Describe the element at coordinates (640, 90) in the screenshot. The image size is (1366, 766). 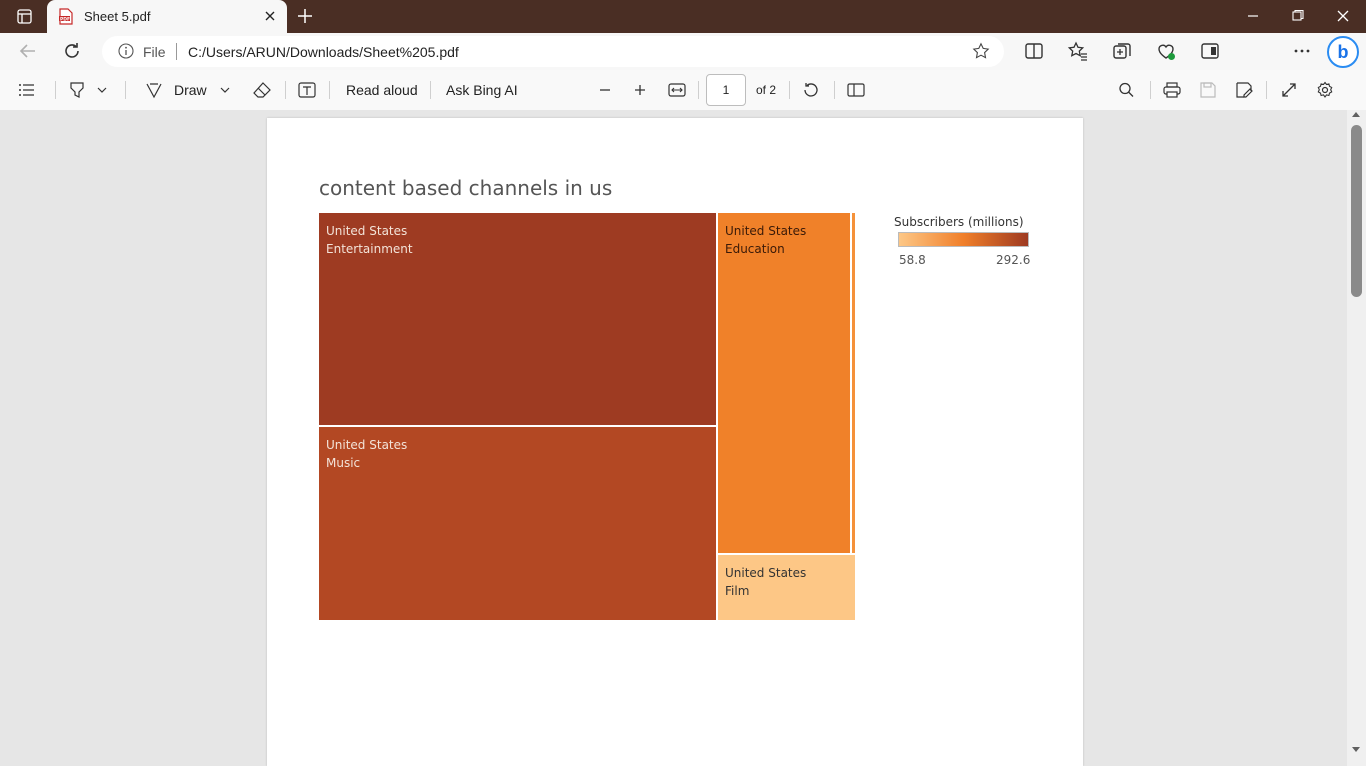
I see `zoom-in-icon` at that location.